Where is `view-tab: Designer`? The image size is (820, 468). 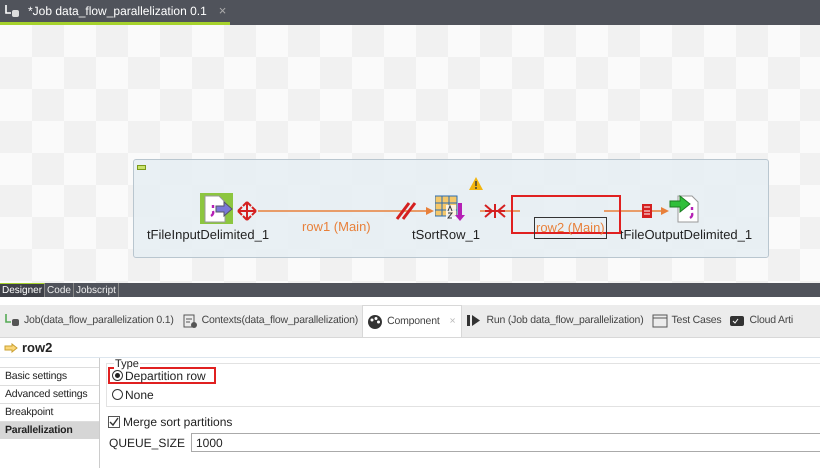
view-tab: Designer is located at coordinates (23, 290).